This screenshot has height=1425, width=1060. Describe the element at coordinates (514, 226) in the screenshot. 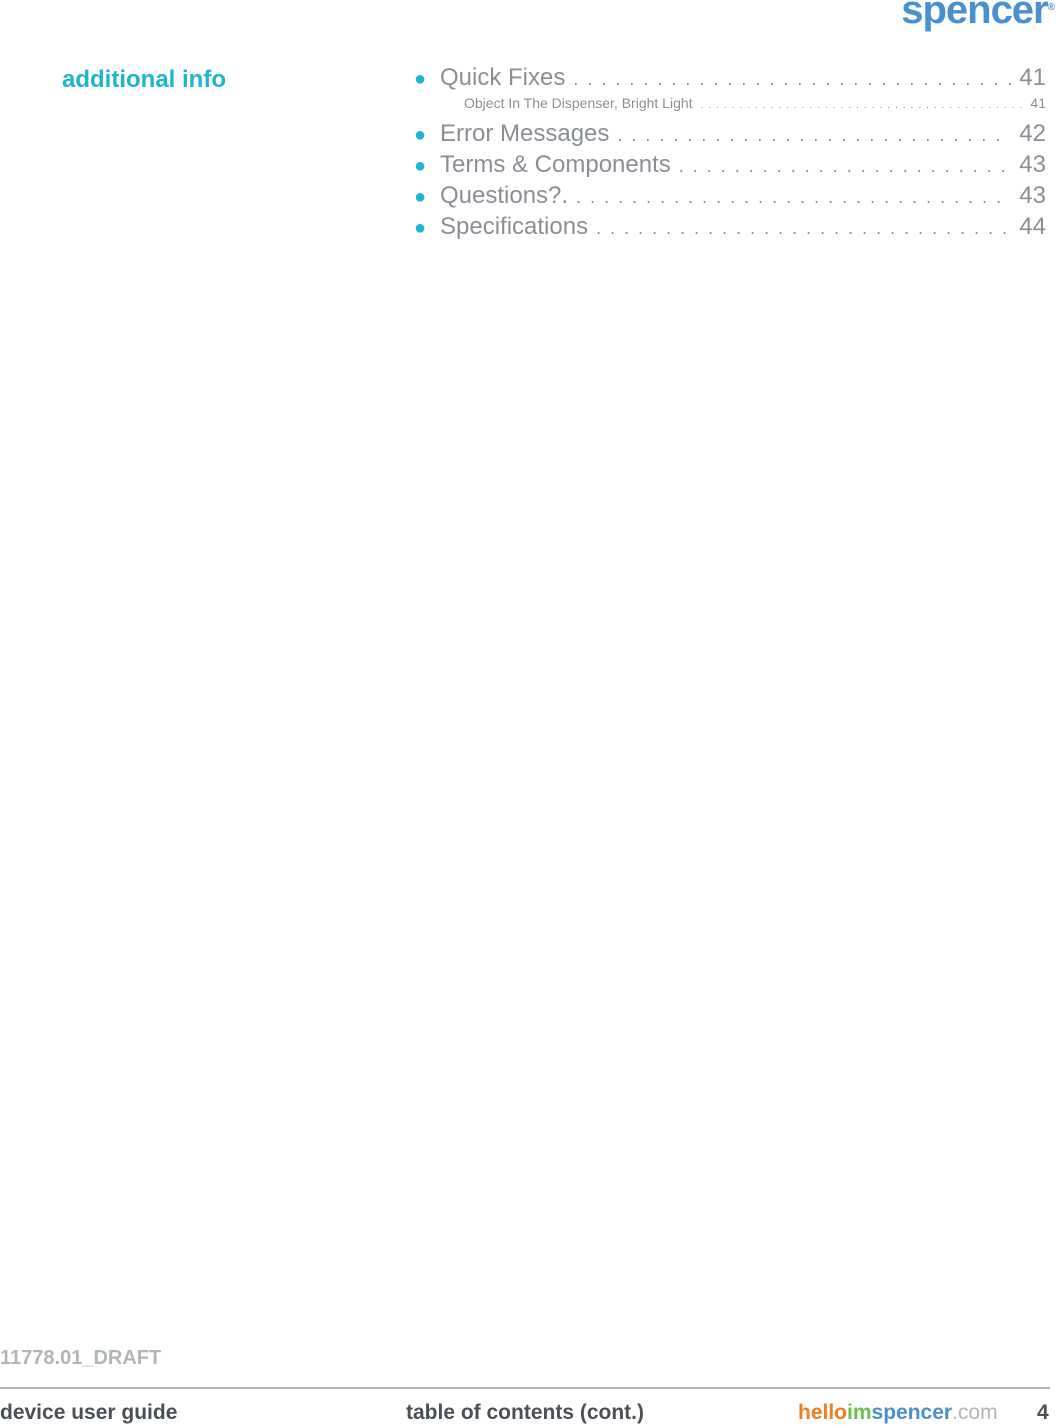

I see `toc-label: Specifications` at that location.